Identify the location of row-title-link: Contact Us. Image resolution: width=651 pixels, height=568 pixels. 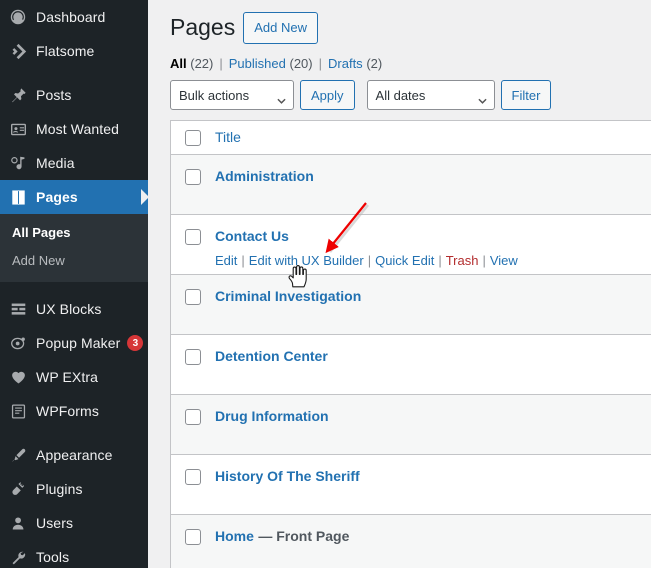
(252, 236).